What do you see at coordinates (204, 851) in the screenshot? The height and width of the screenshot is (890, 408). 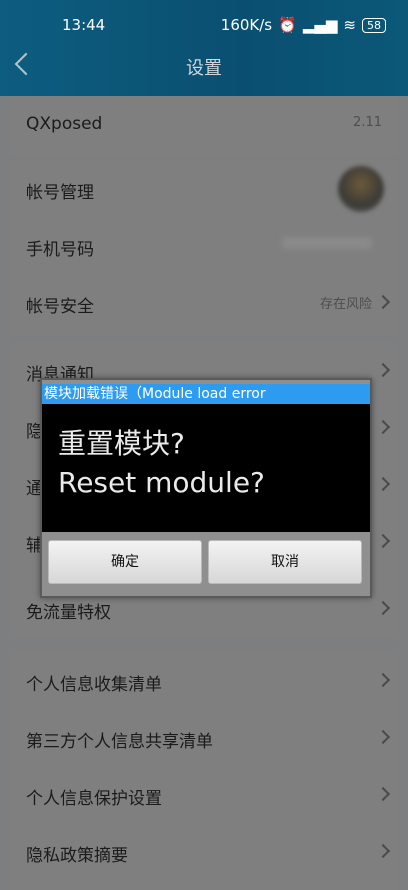 I see `row-privacy-summary: 隐私政策摘要` at bounding box center [204, 851].